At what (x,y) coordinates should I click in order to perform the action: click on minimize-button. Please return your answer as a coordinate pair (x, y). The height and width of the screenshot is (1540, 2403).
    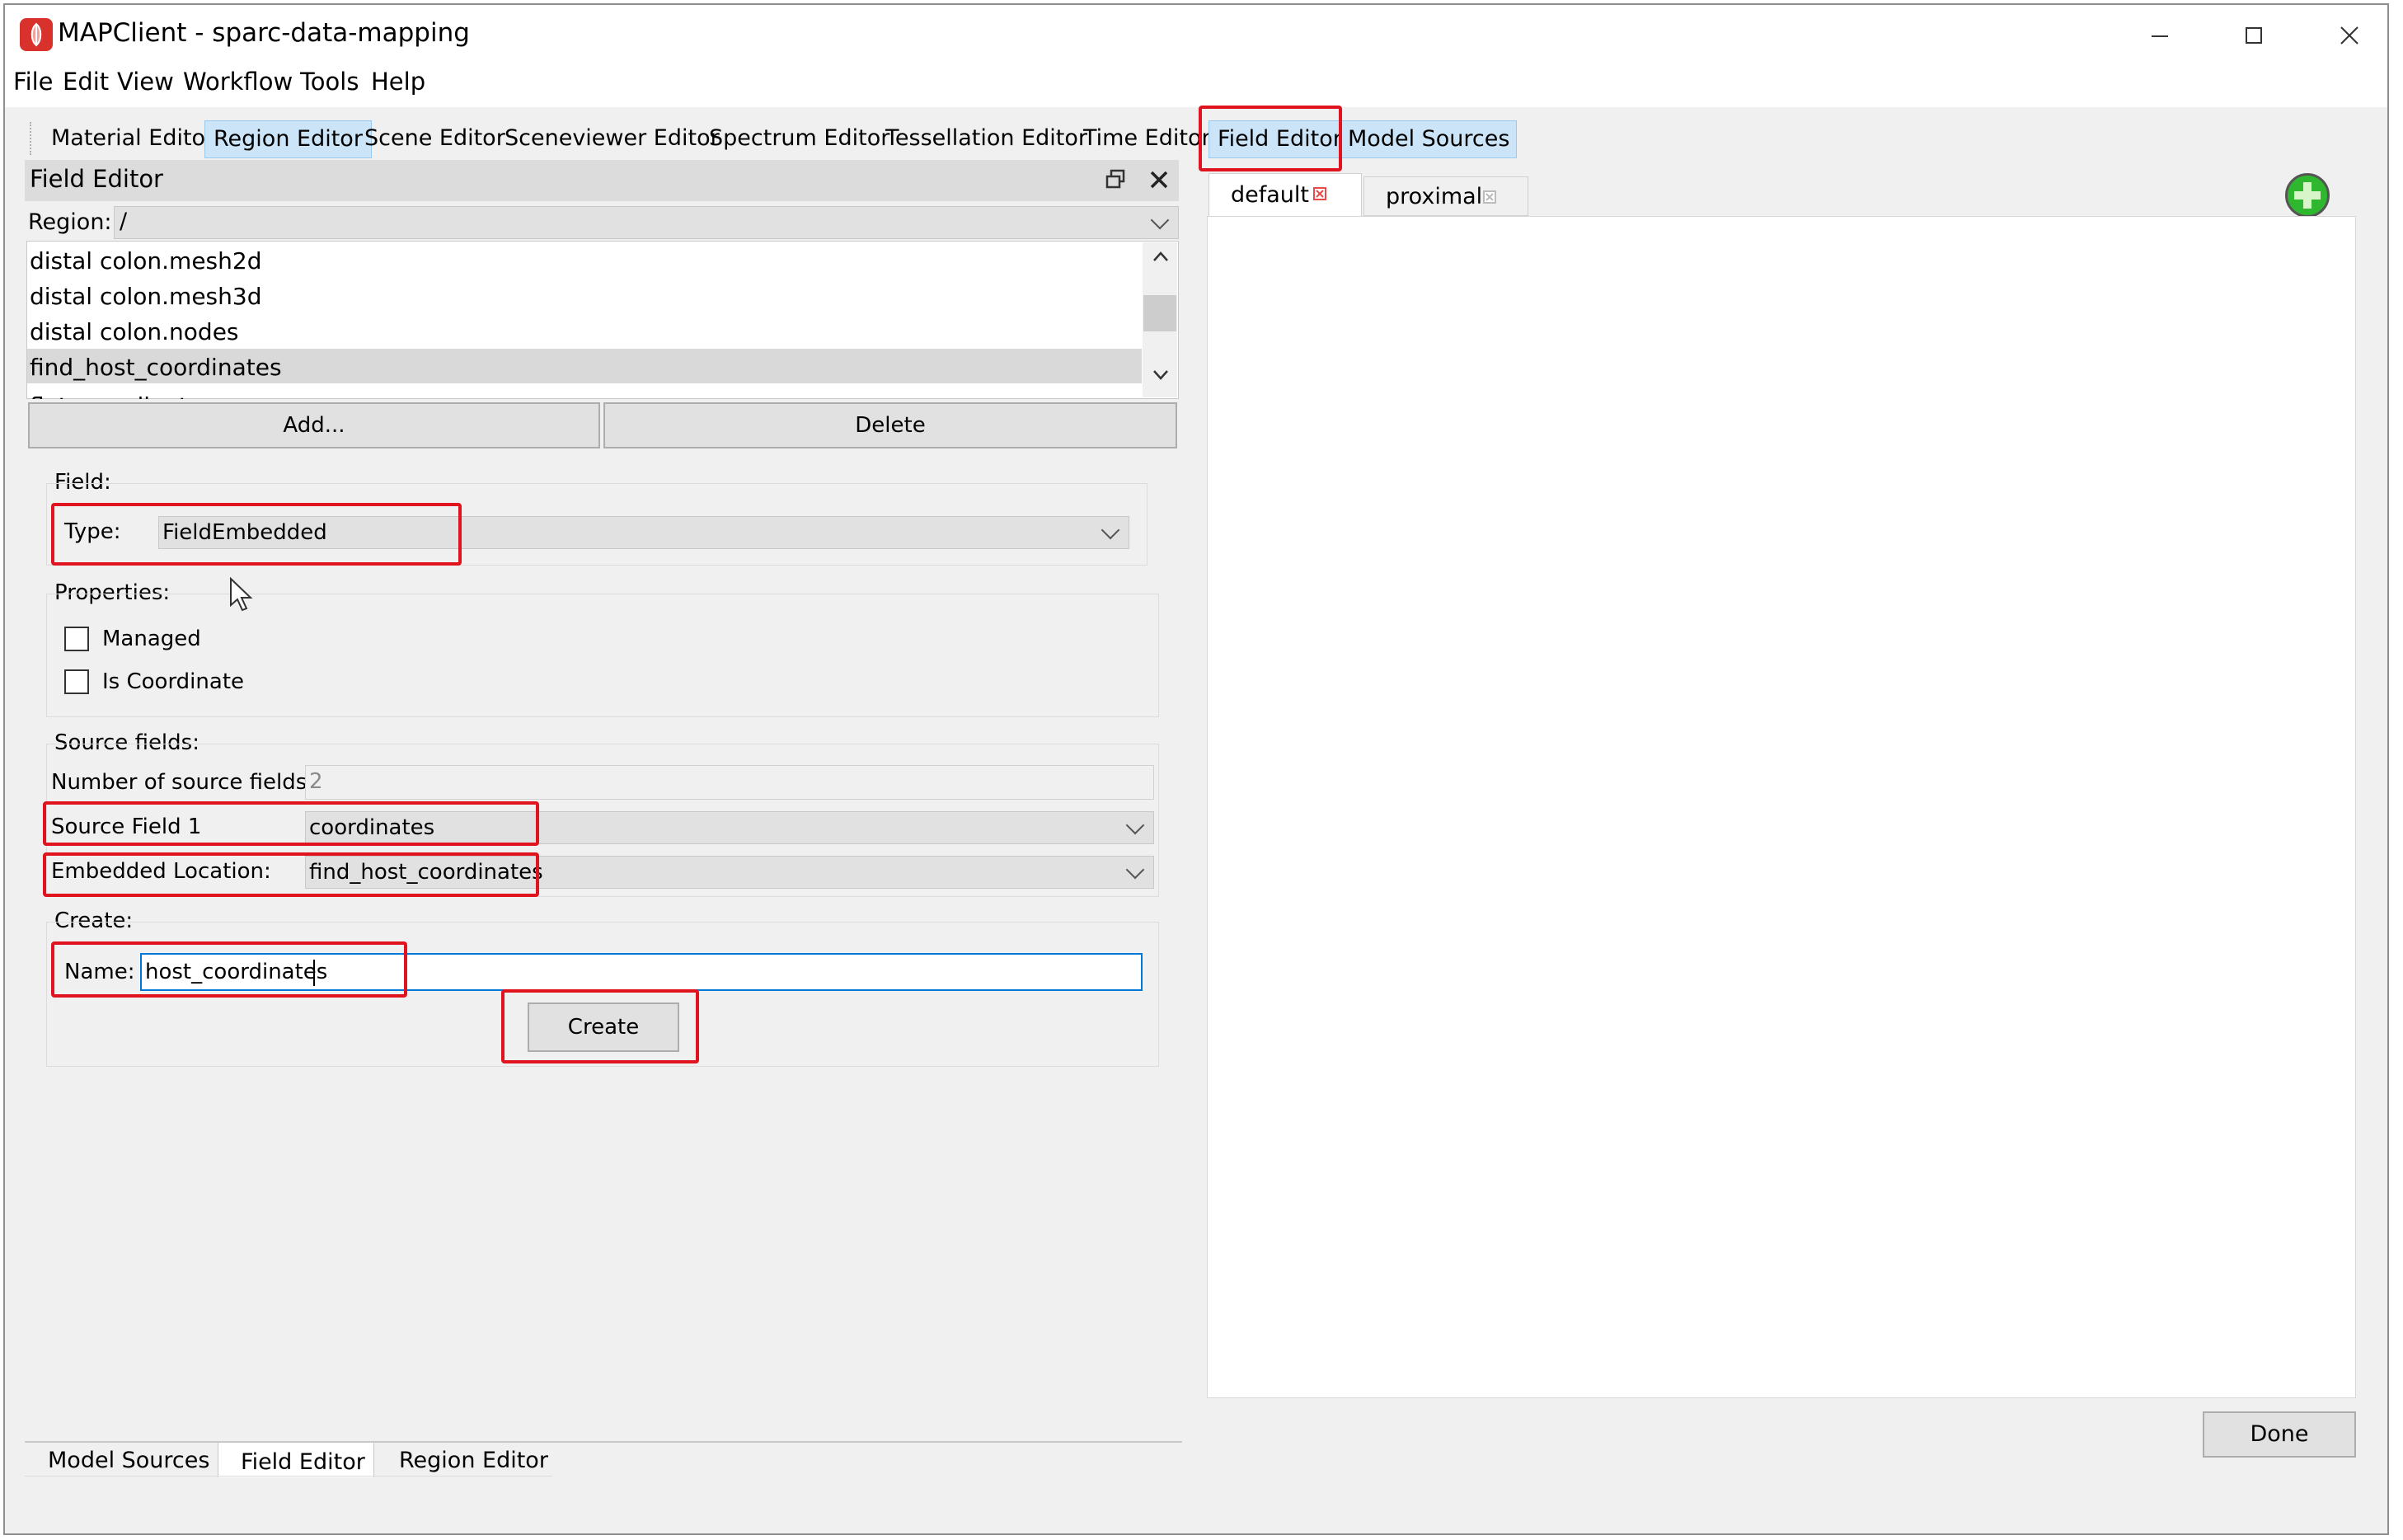
    Looking at the image, I should click on (2160, 35).